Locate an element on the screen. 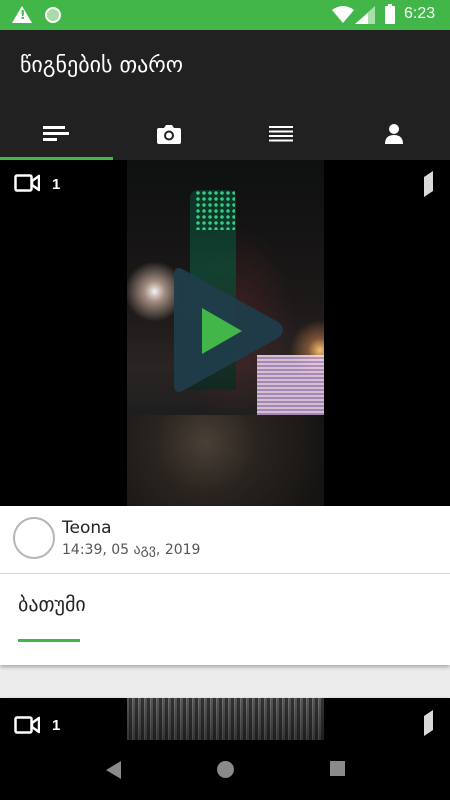 The width and height of the screenshot is (450, 800). tab-camera is located at coordinates (169, 134).